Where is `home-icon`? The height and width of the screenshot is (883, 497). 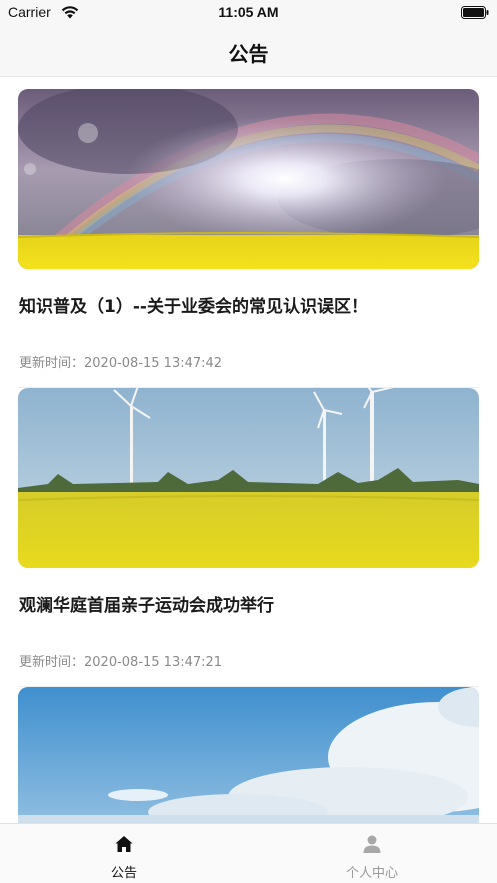 home-icon is located at coordinates (124, 844).